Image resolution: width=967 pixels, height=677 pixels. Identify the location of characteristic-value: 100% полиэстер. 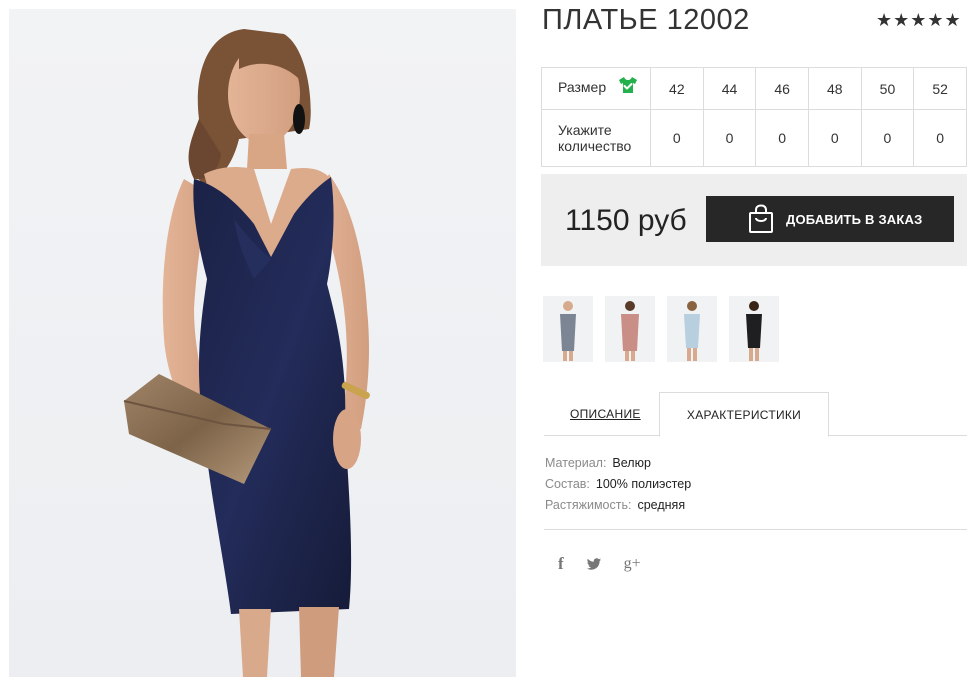
(643, 484).